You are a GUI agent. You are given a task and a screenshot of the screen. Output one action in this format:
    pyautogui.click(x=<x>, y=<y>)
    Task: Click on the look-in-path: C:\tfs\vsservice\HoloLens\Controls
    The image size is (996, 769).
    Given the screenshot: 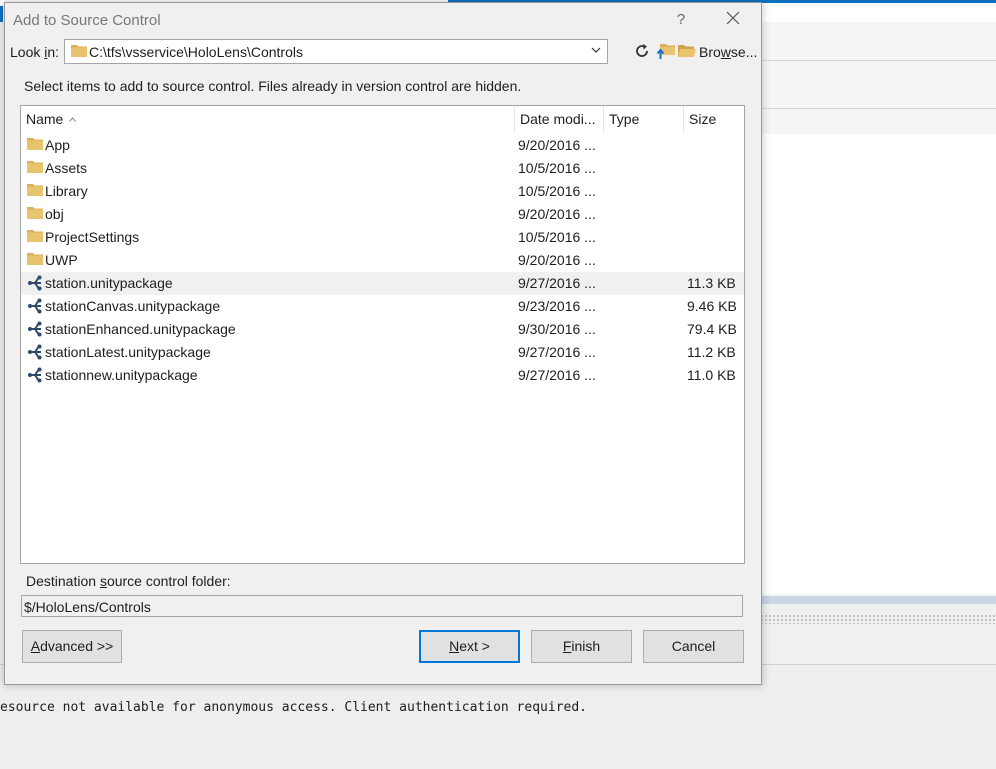 What is the action you would take?
    pyautogui.click(x=196, y=52)
    